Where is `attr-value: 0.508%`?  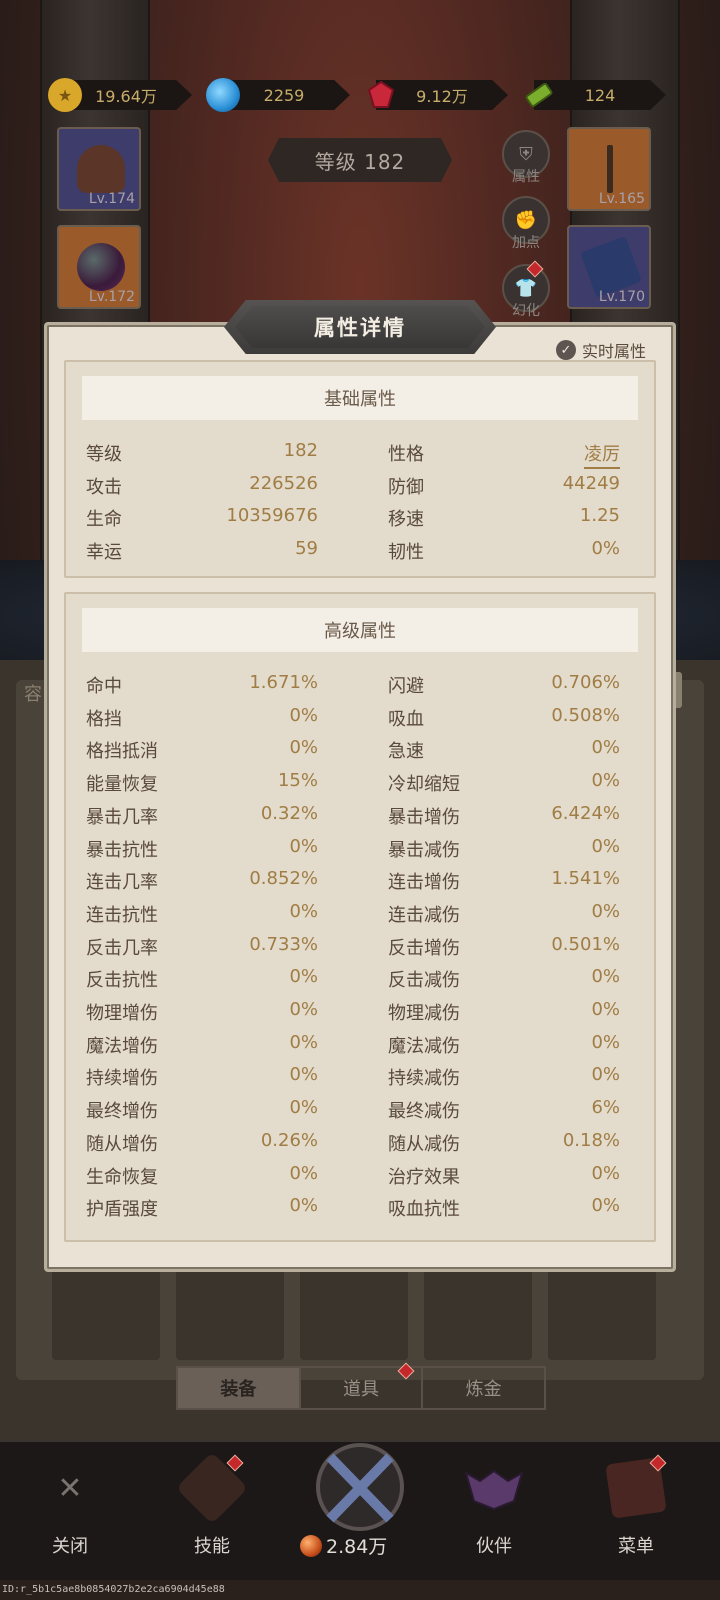
attr-value: 0.508% is located at coordinates (585, 715).